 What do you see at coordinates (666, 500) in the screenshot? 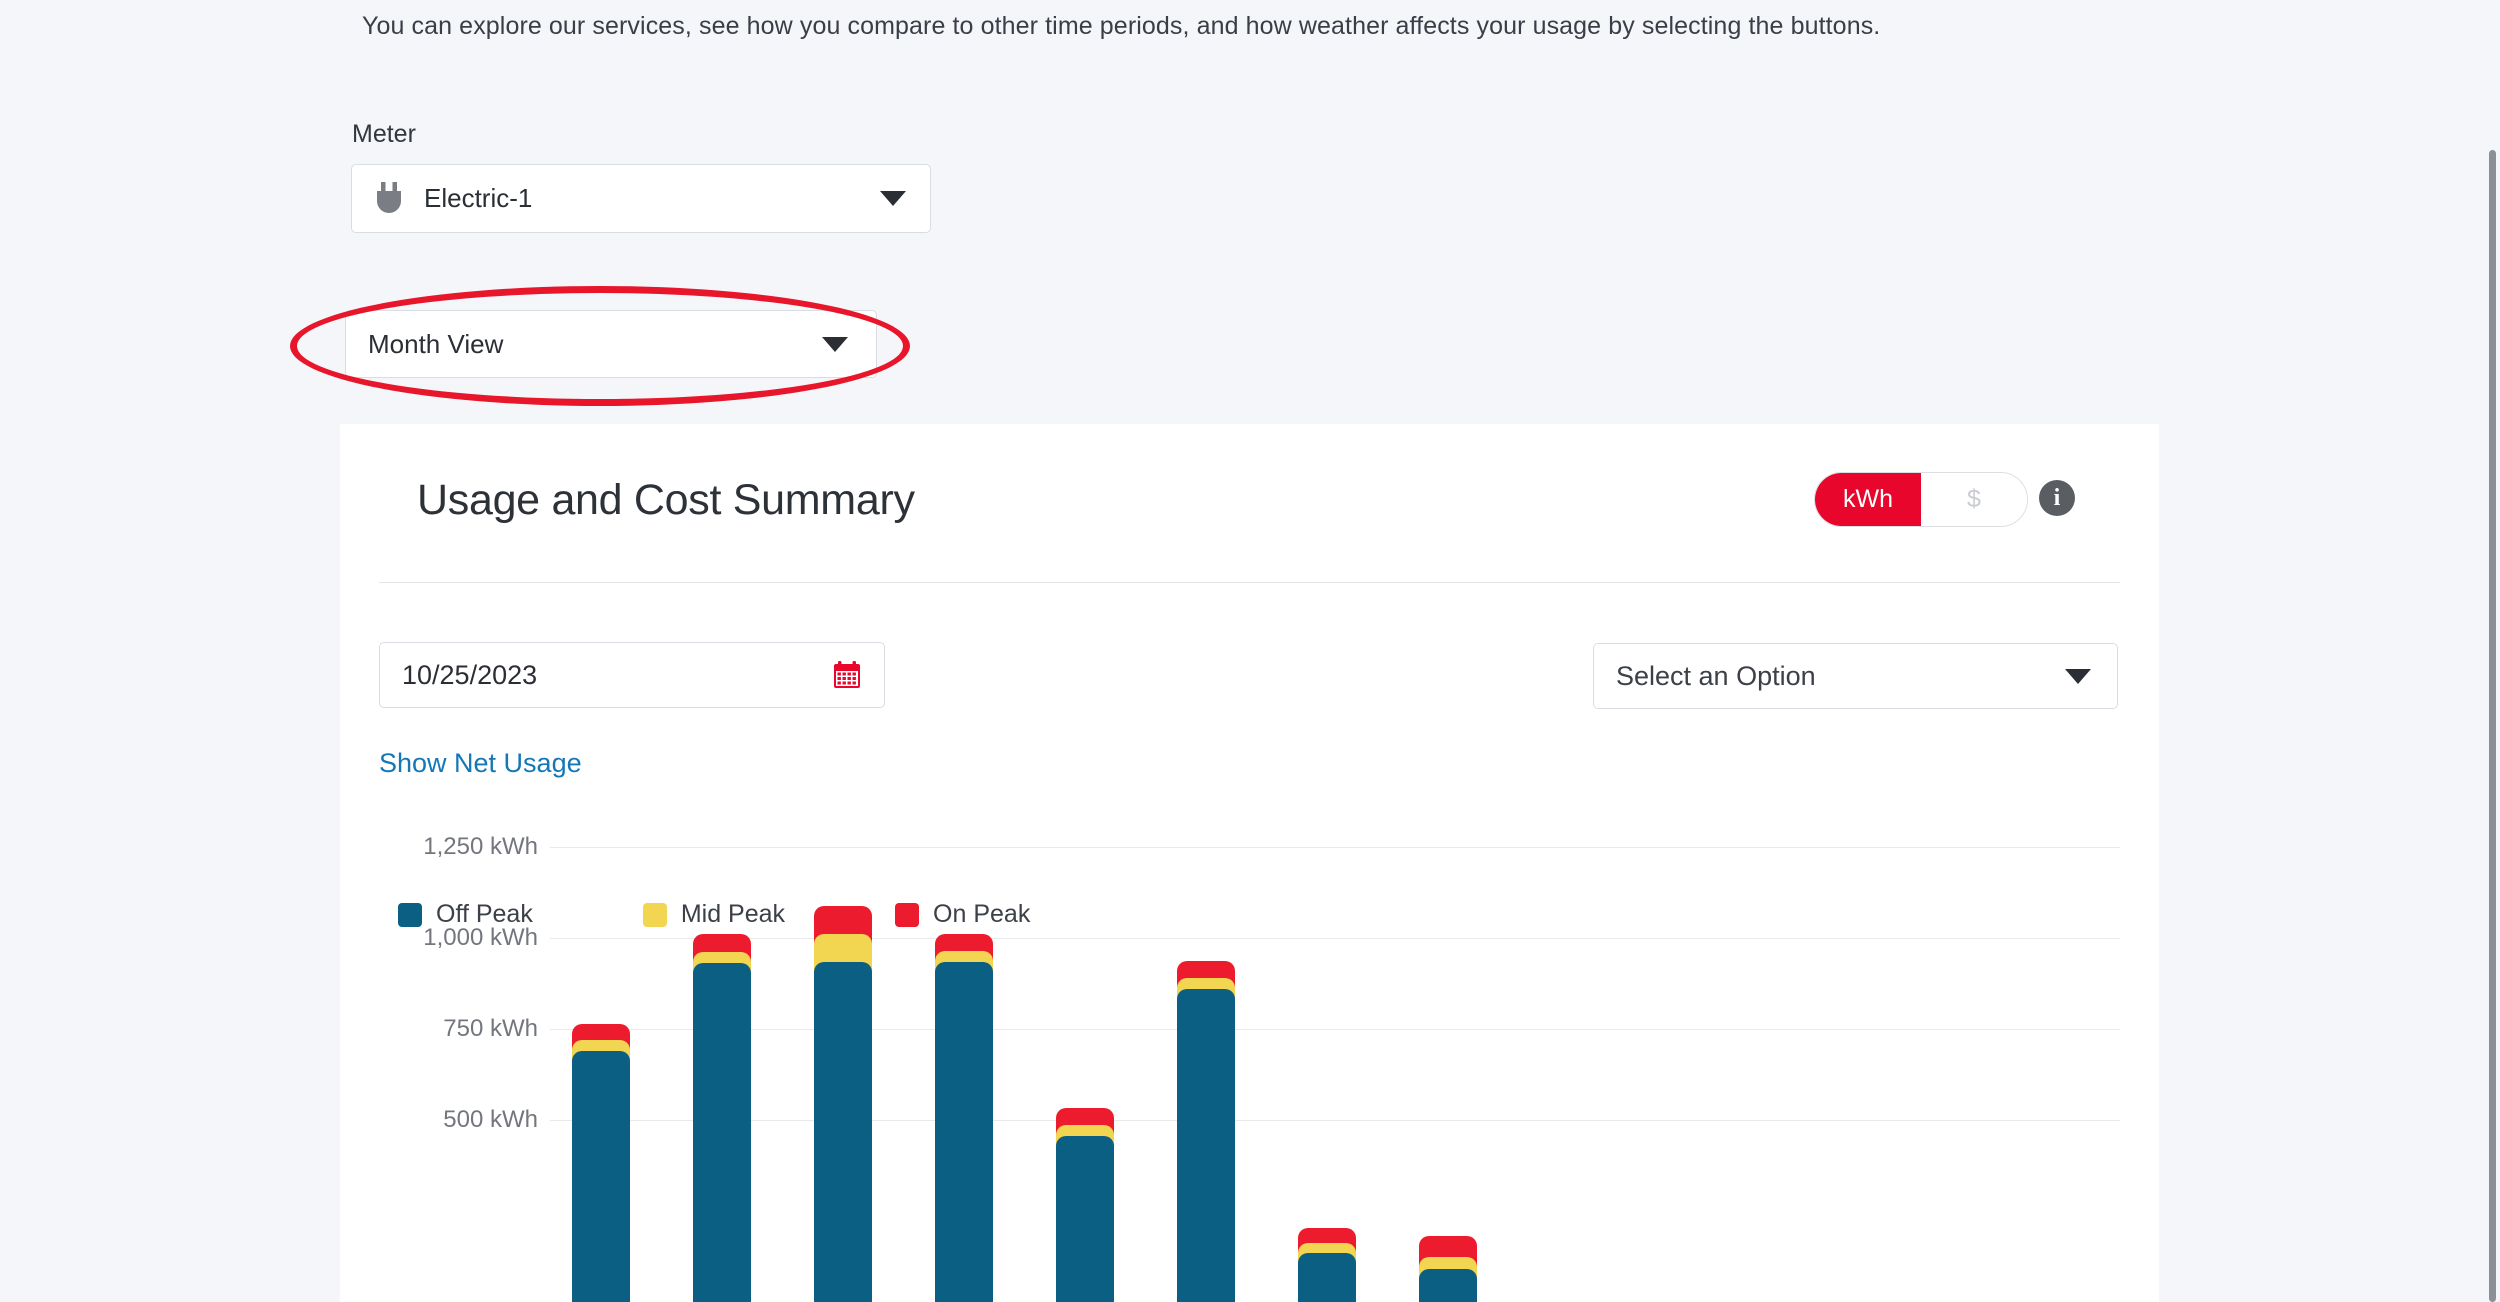
I see `page-title: Usage and Cost Summary` at bounding box center [666, 500].